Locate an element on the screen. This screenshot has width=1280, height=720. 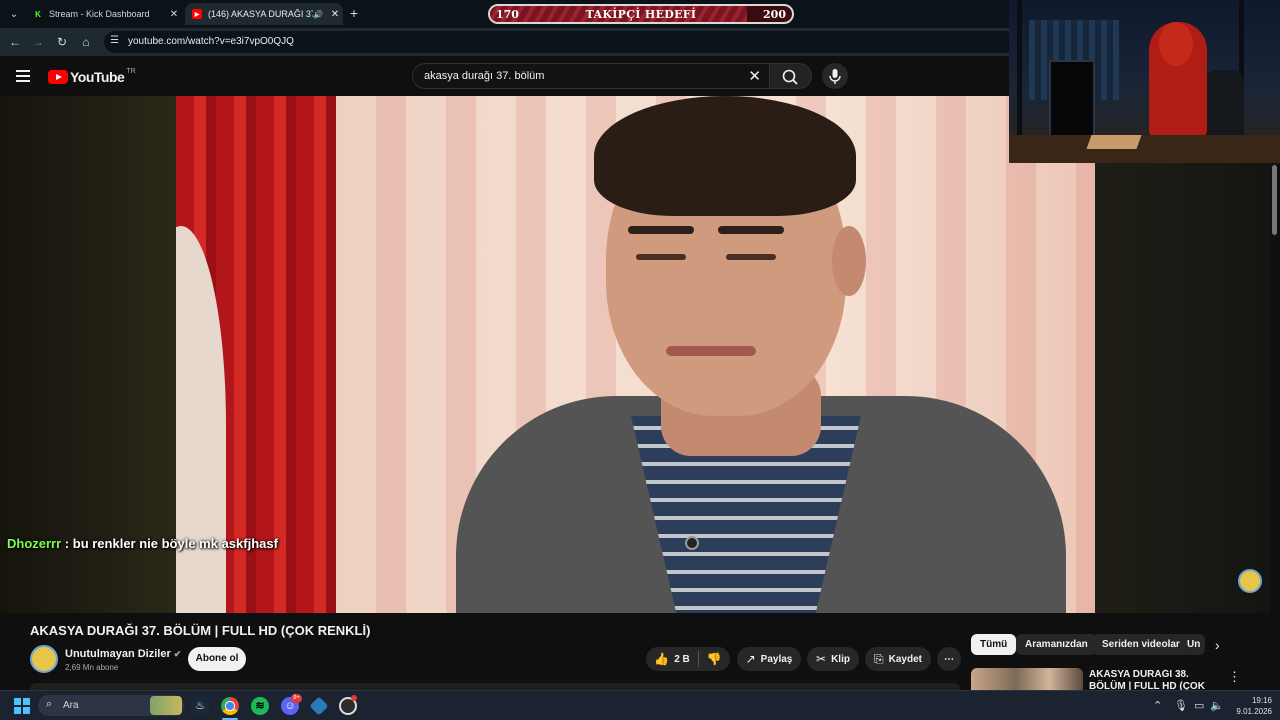
youtube-play-icon is located at coordinates (58, 77).